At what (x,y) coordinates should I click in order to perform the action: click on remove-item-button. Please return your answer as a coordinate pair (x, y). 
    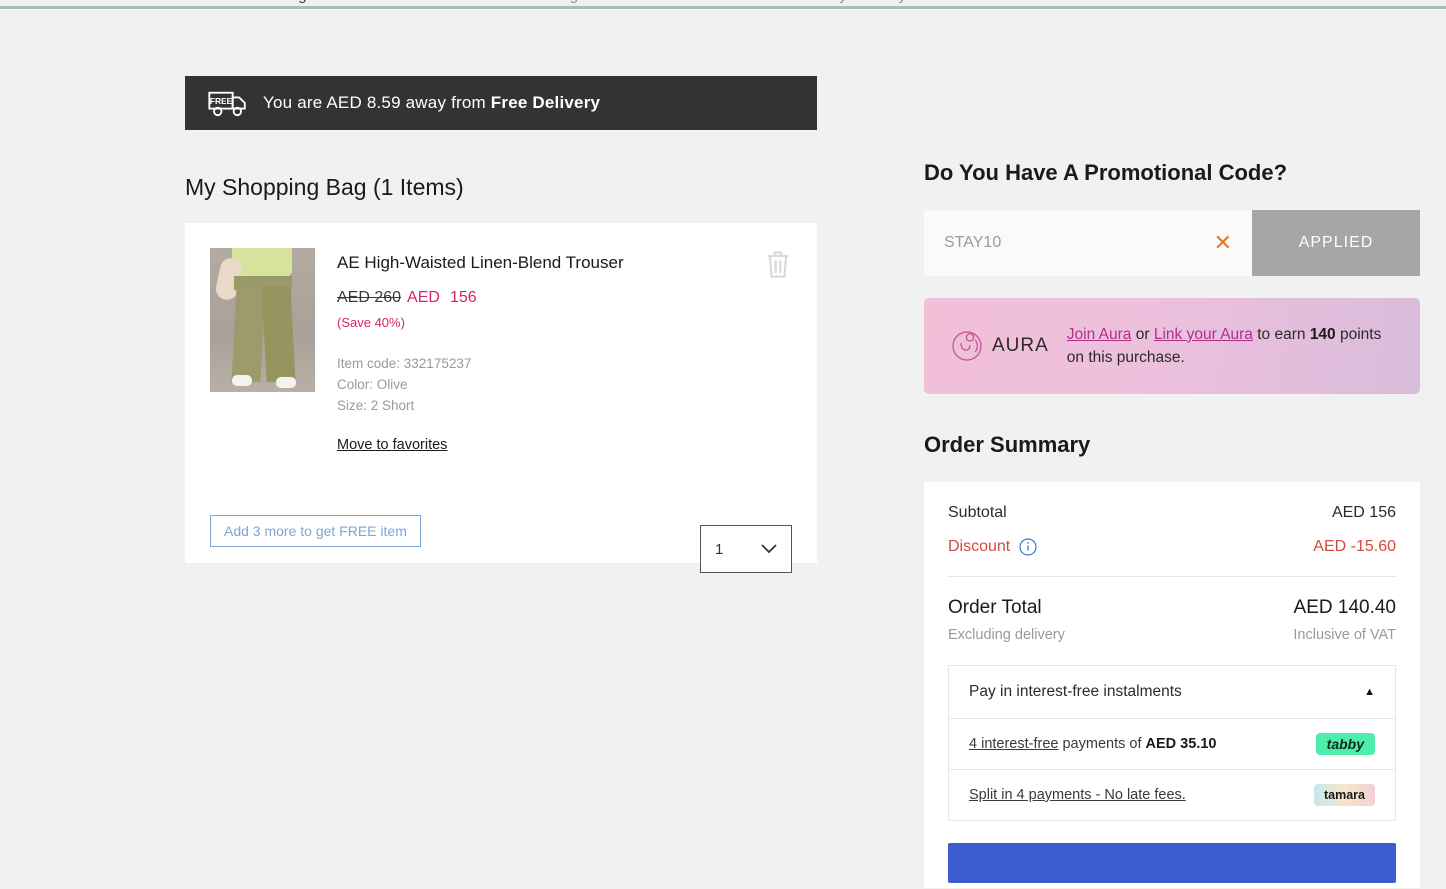
    Looking at the image, I should click on (778, 264).